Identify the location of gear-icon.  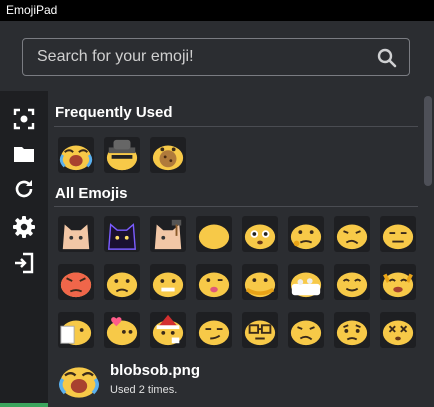
(24, 227).